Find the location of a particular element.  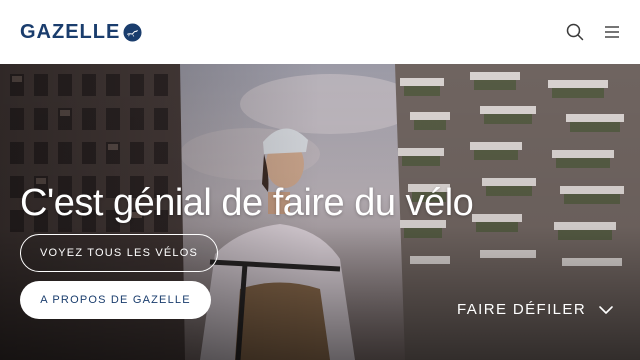

about-gazelle-label: A PROPOS DE GAZELLE is located at coordinates (115, 300).